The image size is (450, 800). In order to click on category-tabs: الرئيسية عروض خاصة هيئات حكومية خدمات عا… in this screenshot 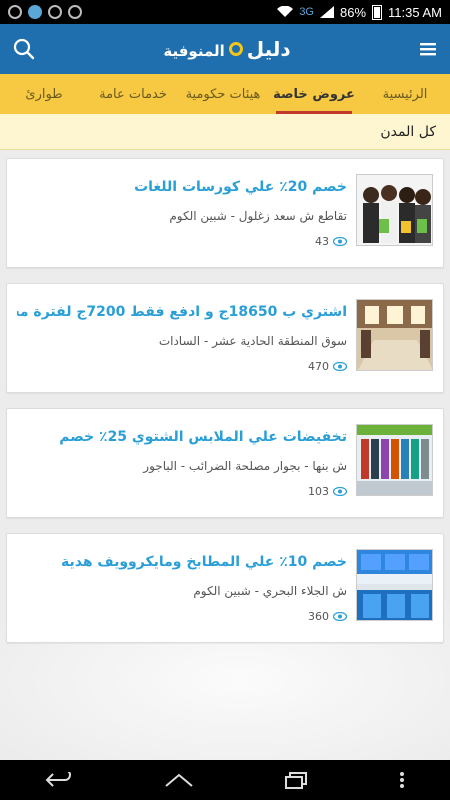, I will do `click(225, 94)`.